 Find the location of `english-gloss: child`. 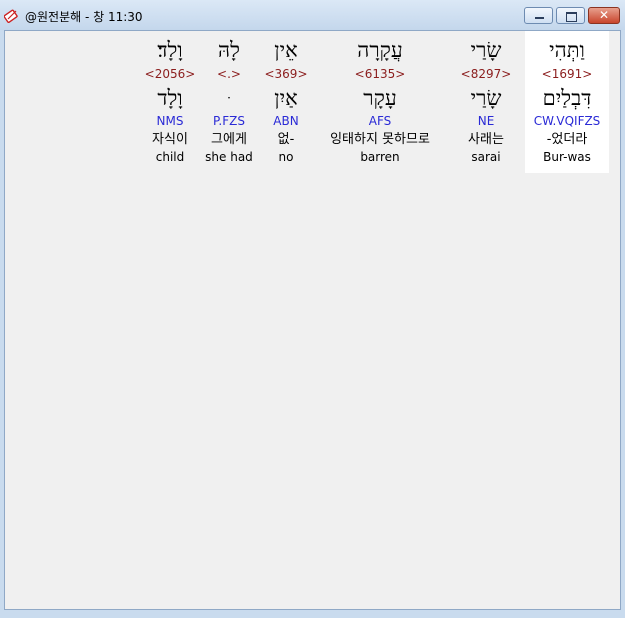

english-gloss: child is located at coordinates (170, 157).